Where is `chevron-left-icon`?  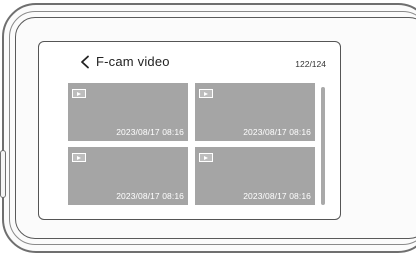
chevron-left-icon is located at coordinates (85, 62).